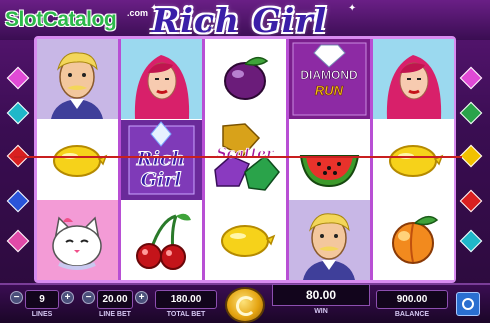 Image resolution: width=490 pixels, height=323 pixels. I want to click on spin-button, so click(245, 305).